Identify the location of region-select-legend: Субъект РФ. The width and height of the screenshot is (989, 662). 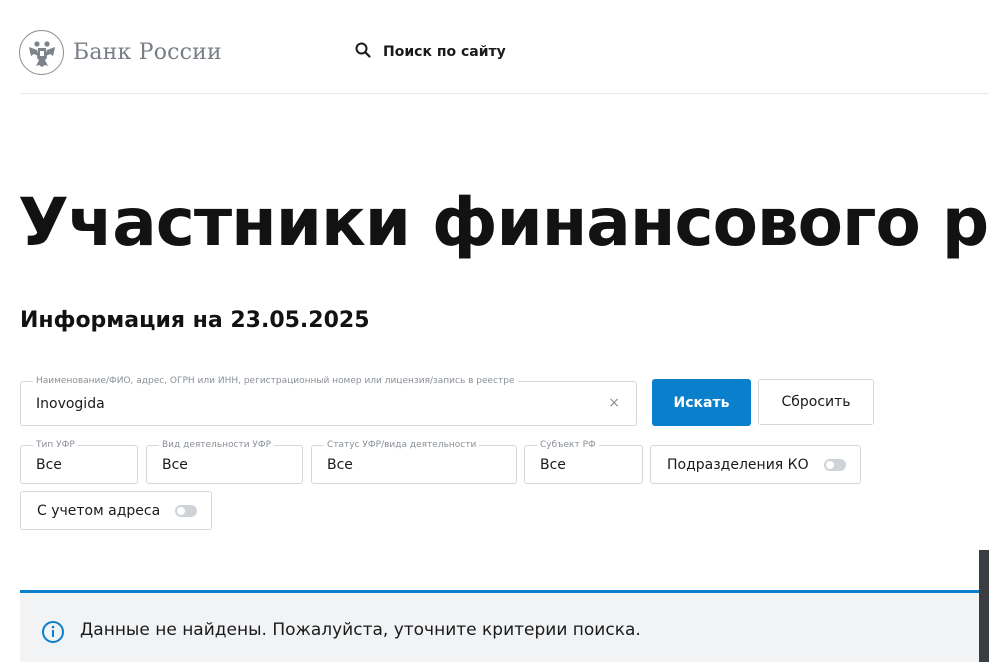
(568, 445).